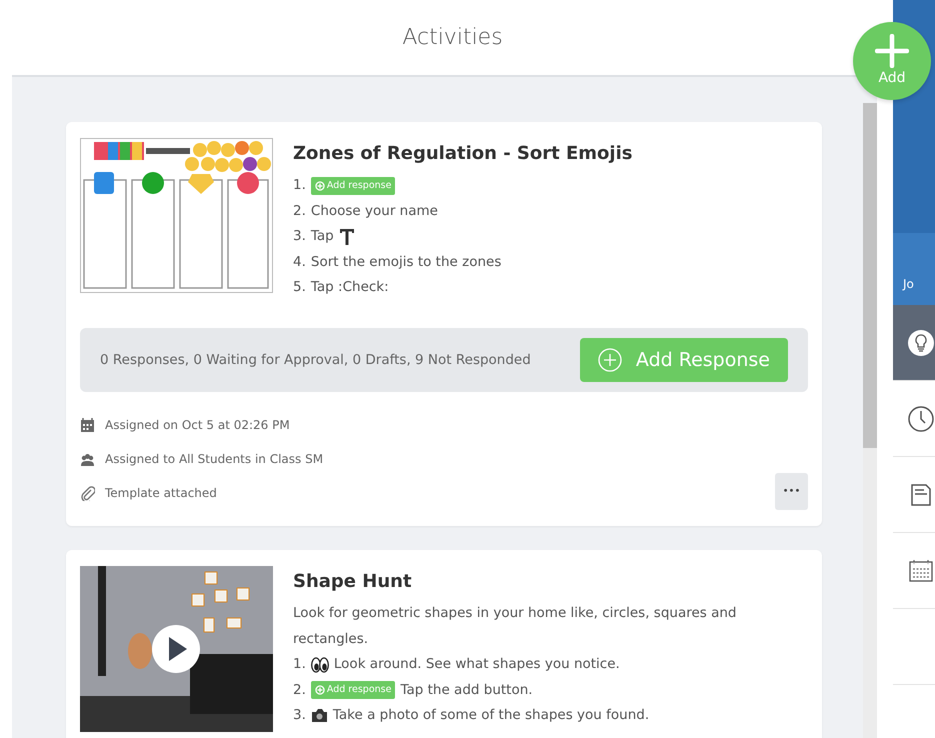 The width and height of the screenshot is (935, 738). Describe the element at coordinates (315, 360) in the screenshot. I see `response-summary: 0 Responses, 0 Waiting for Approval, 0 Drafts, 9 Not Responded` at that location.